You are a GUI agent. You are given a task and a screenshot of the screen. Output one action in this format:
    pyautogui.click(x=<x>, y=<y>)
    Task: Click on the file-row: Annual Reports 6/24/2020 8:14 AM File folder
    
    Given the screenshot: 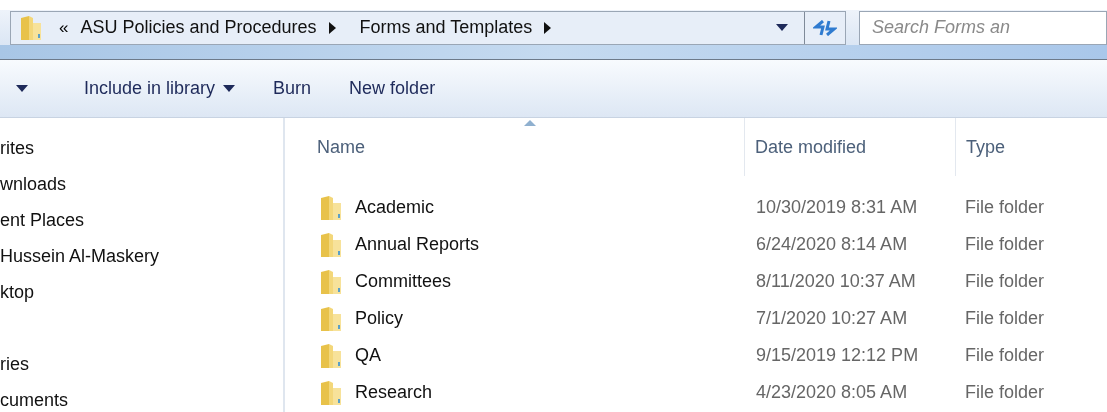 What is the action you would take?
    pyautogui.click(x=696, y=244)
    